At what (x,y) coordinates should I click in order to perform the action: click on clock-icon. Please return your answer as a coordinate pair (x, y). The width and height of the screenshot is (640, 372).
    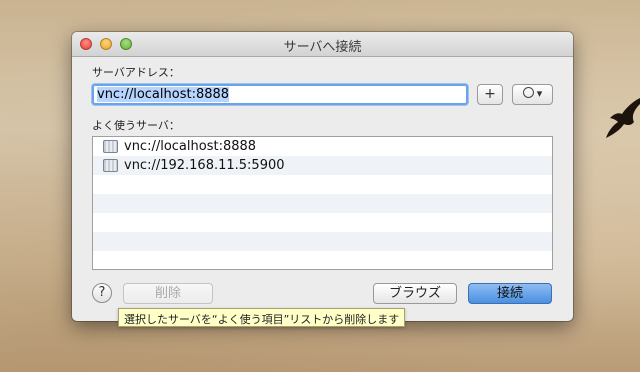
    Looking at the image, I should click on (528, 92).